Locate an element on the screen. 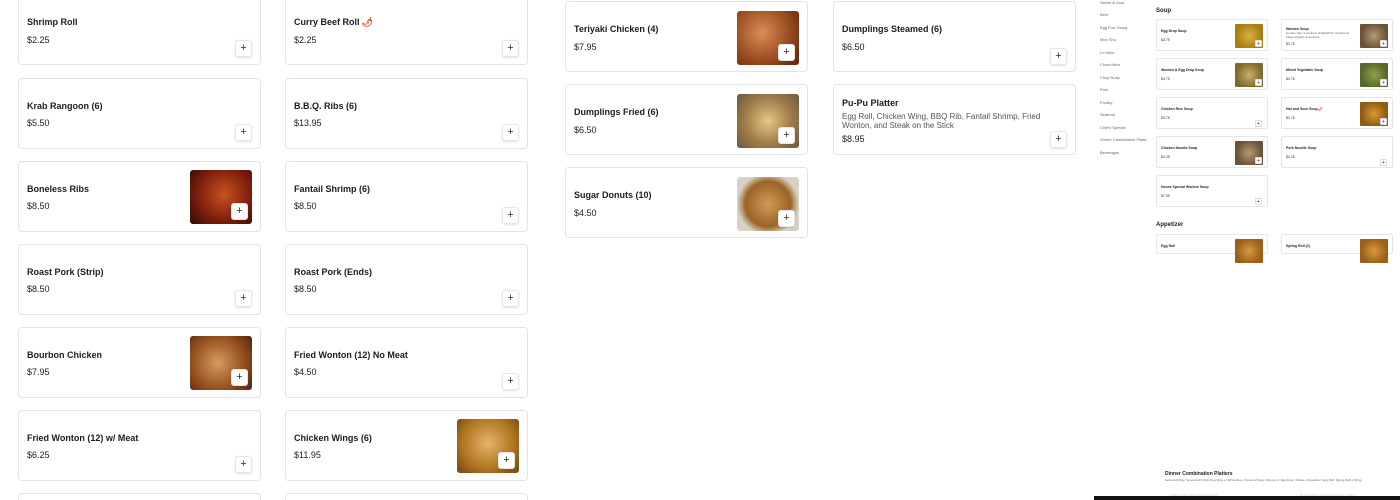 Image resolution: width=1400 pixels, height=500 pixels. item-name: Chicken Noodle Soup is located at coordinates (1179, 148).